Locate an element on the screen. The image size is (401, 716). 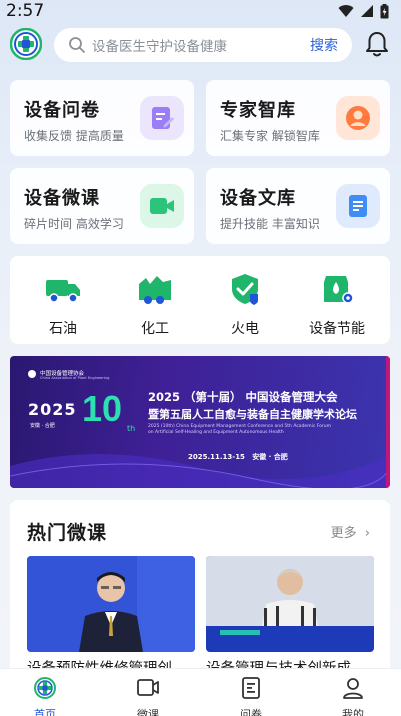
card-title: 设备文库 is located at coordinates (258, 198).